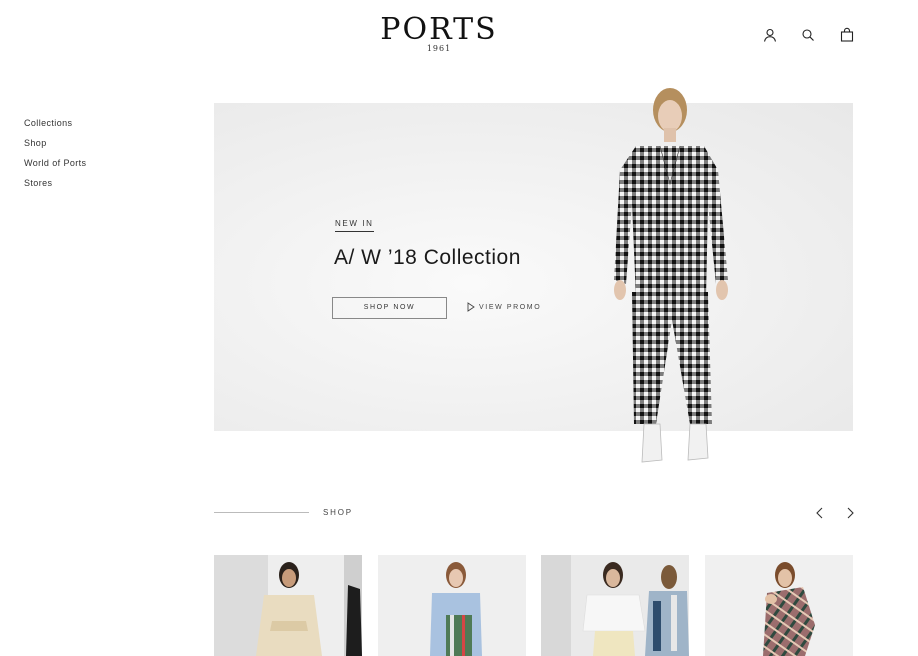 This screenshot has width=918, height=656. I want to click on chevron-left-icon, so click(820, 513).